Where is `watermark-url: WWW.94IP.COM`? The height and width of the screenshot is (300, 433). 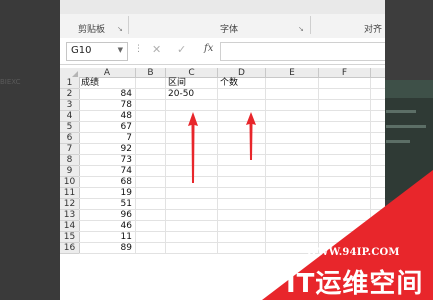 watermark-url: WWW.94IP.COM is located at coordinates (353, 252).